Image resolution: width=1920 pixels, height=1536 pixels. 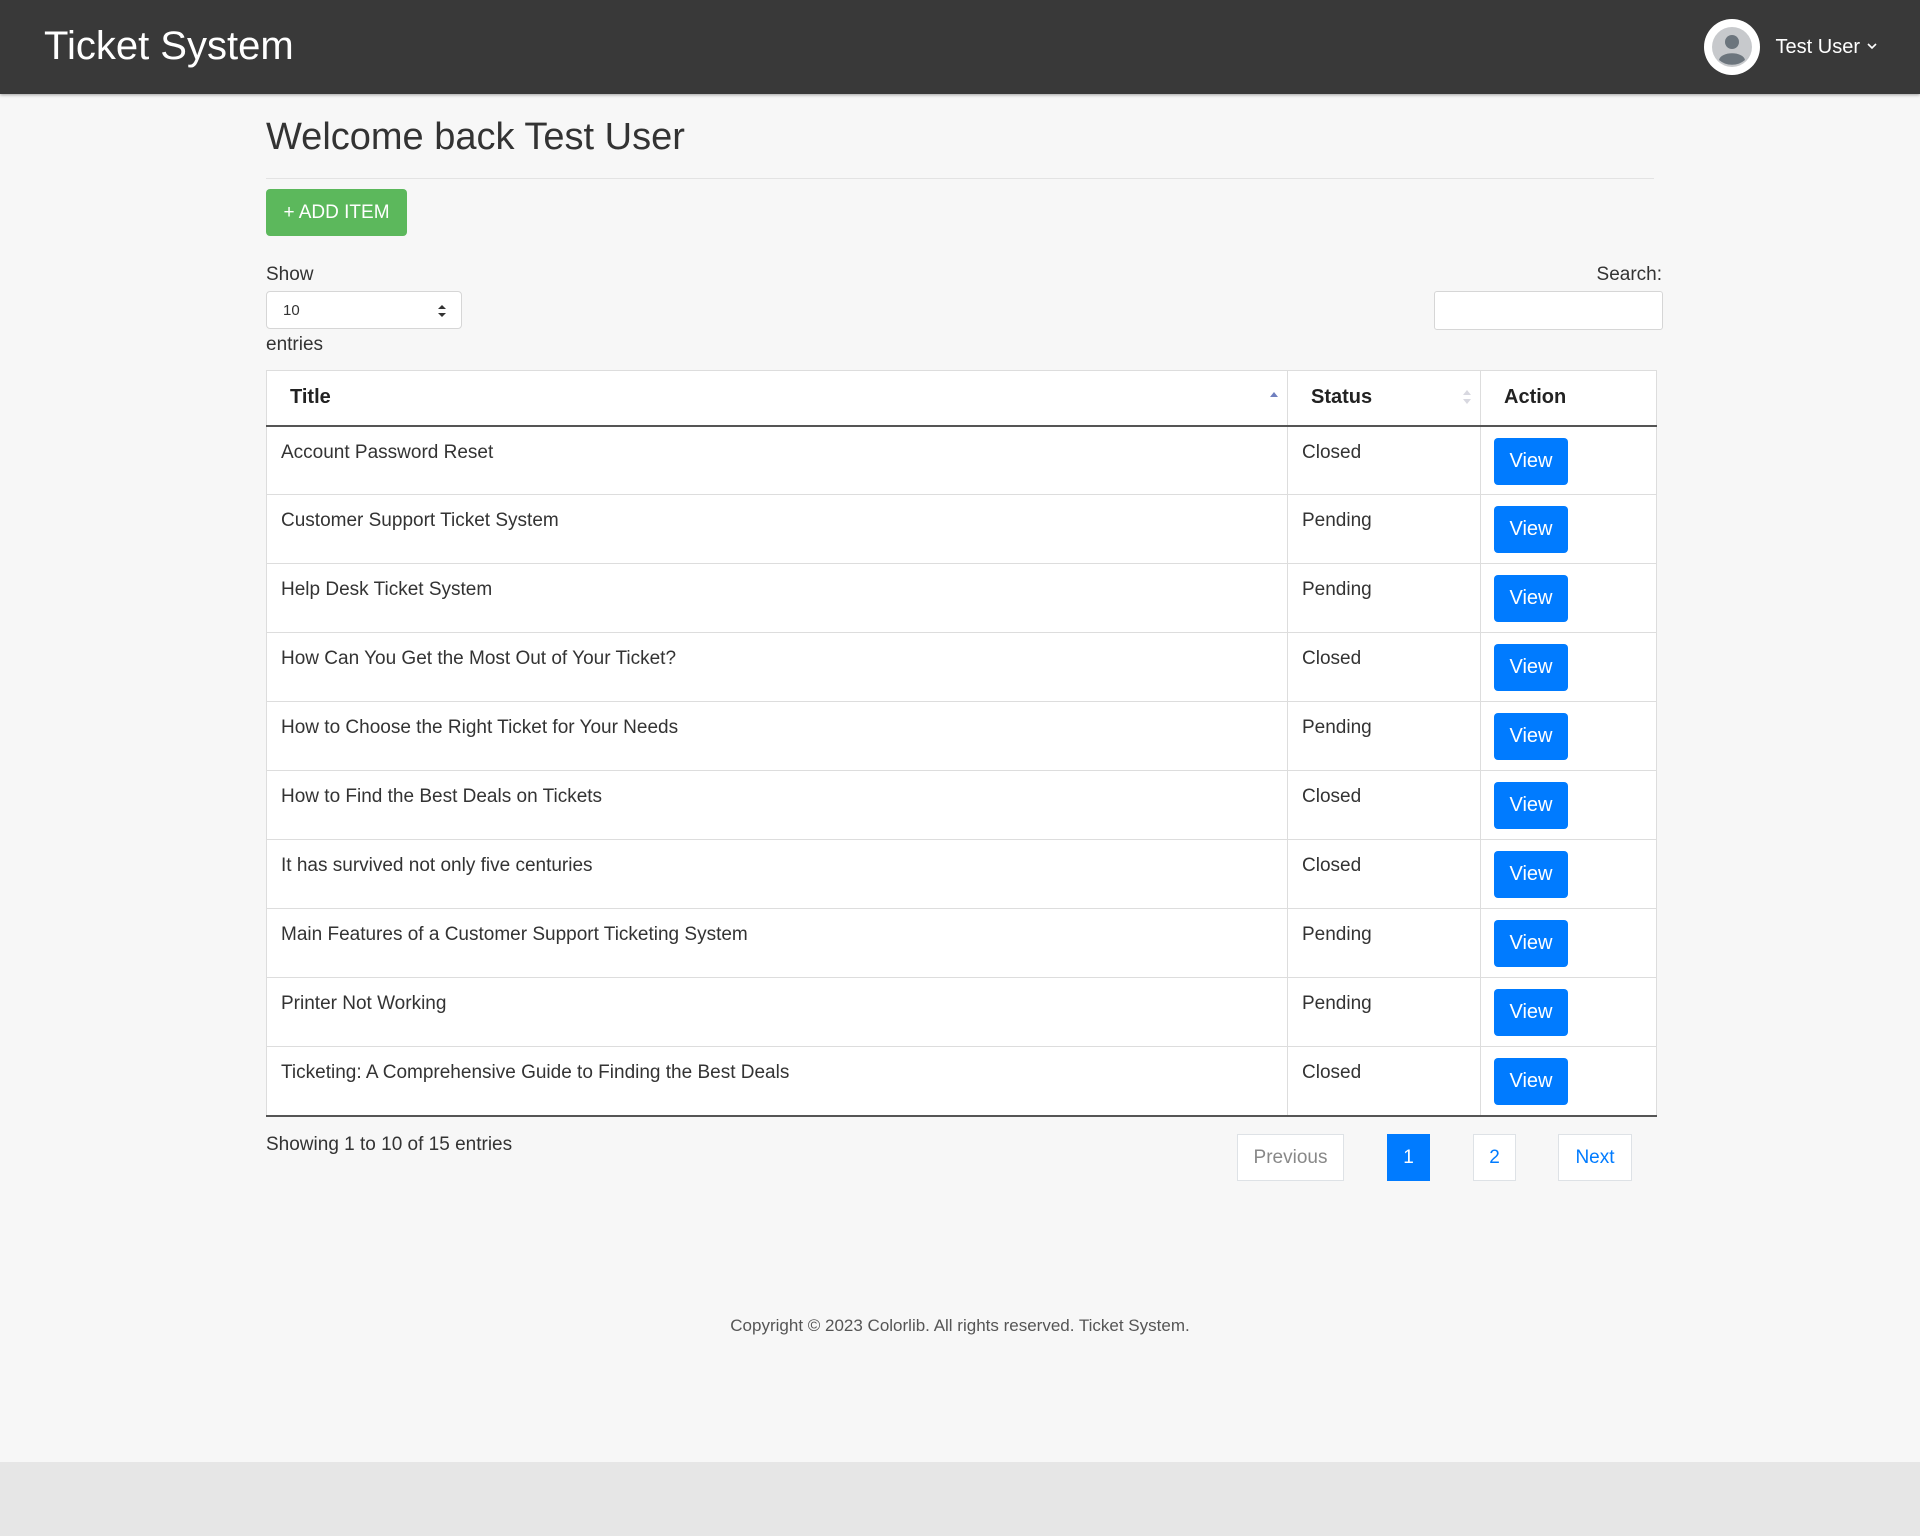 What do you see at coordinates (1548, 310) in the screenshot?
I see `search-input` at bounding box center [1548, 310].